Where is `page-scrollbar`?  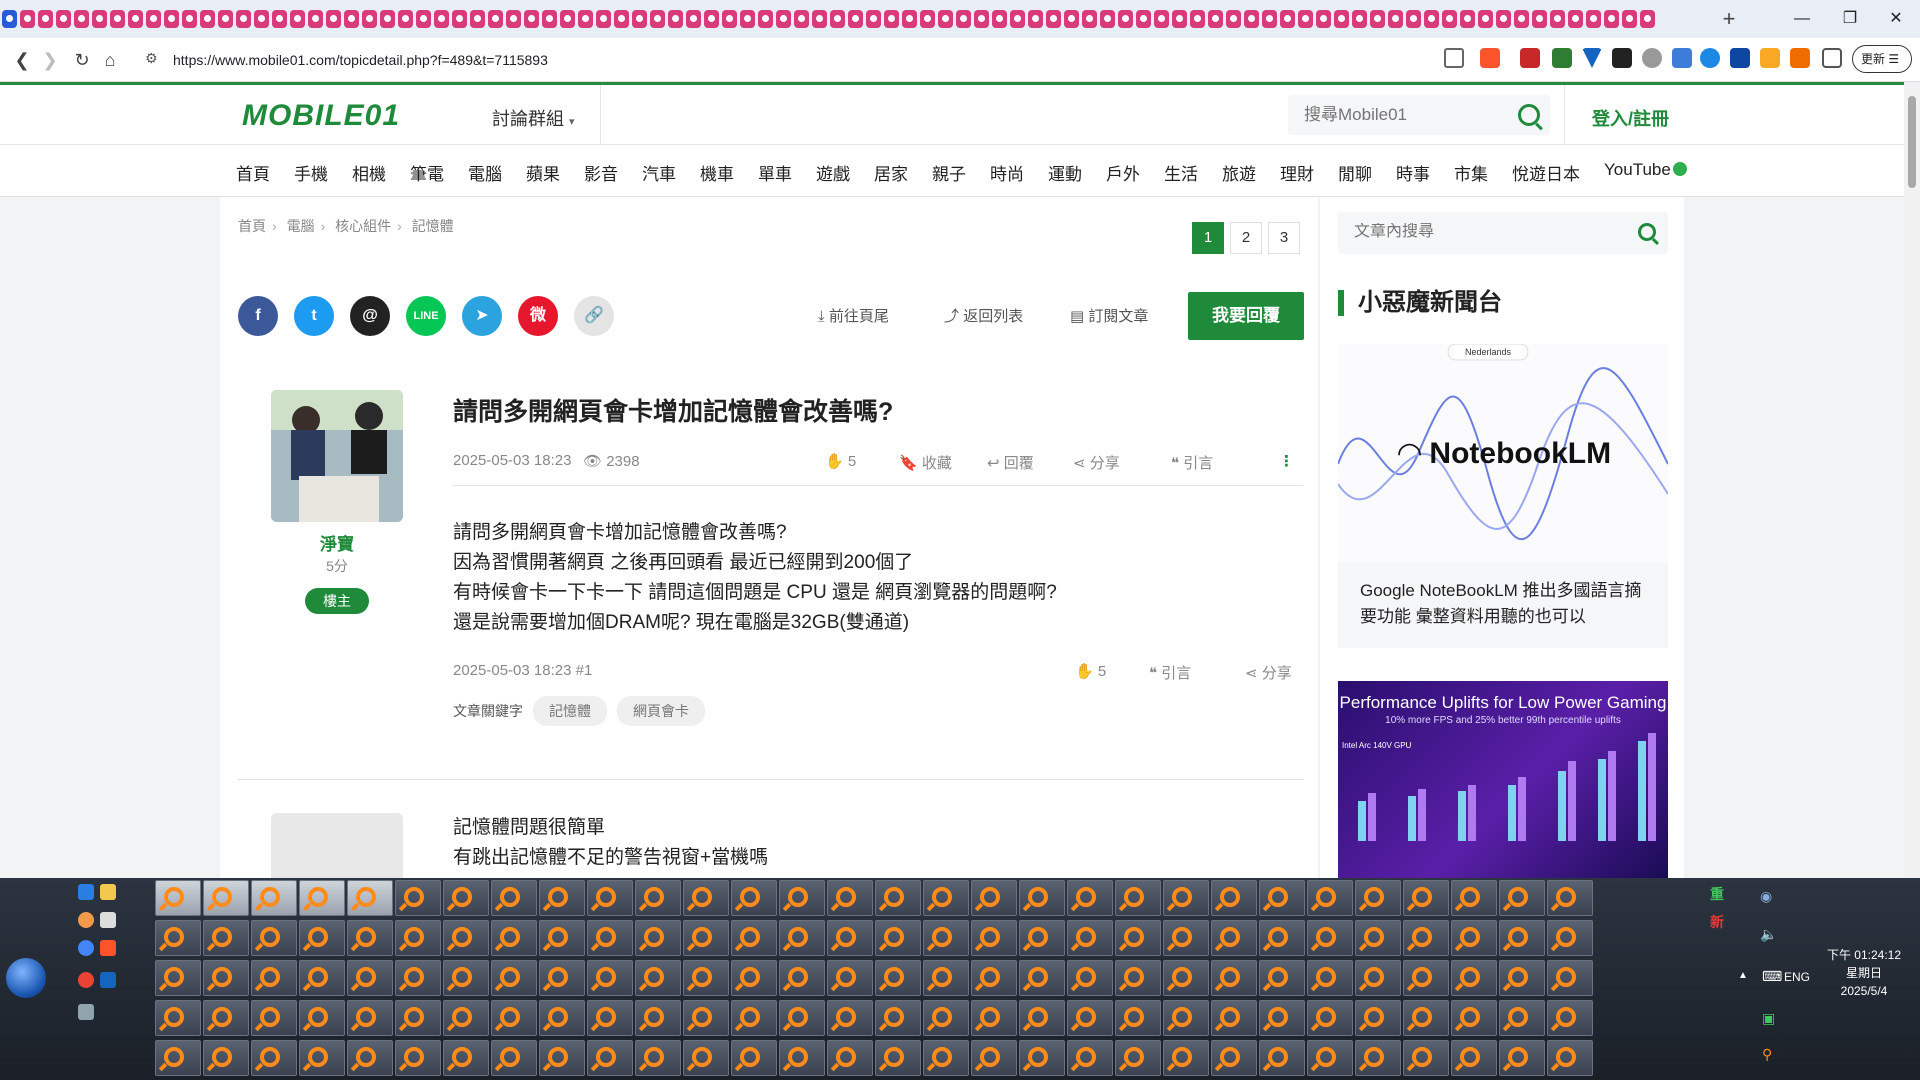
page-scrollbar is located at coordinates (1912, 480).